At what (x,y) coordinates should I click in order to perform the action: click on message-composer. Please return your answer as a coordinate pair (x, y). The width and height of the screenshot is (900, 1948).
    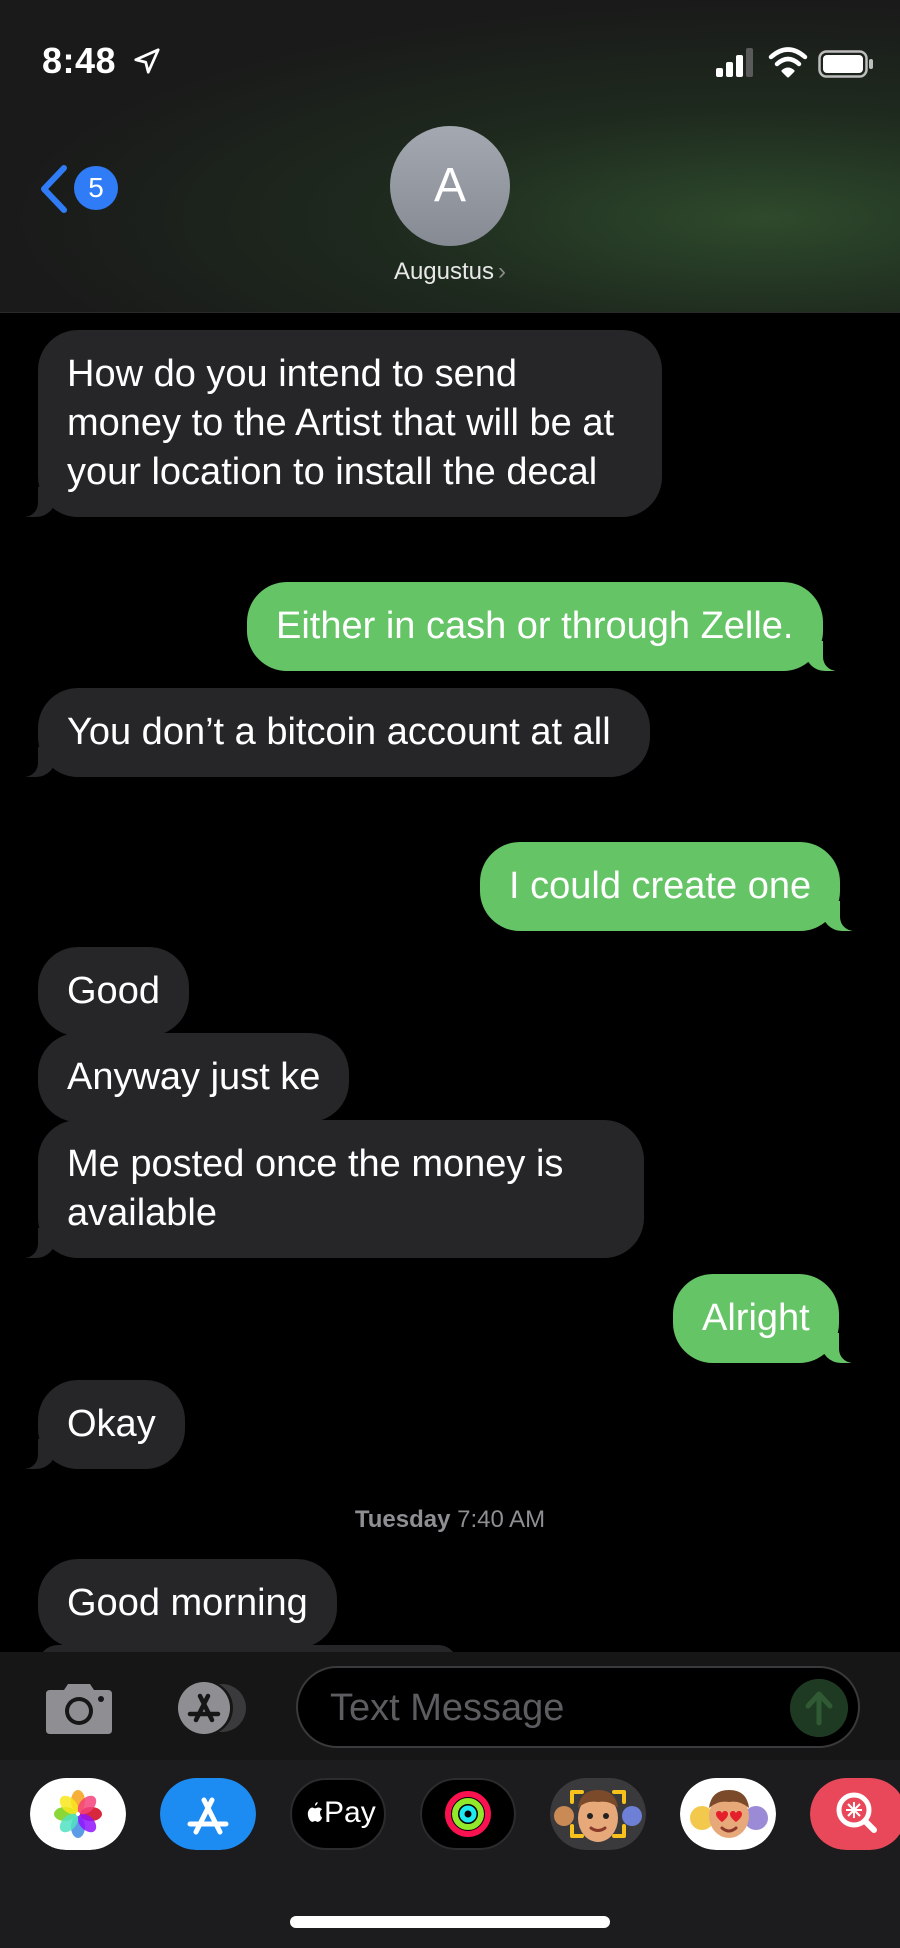
    Looking at the image, I should click on (450, 1706).